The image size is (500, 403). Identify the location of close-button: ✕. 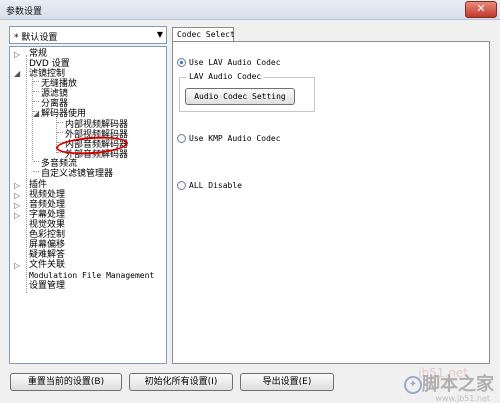
(481, 9).